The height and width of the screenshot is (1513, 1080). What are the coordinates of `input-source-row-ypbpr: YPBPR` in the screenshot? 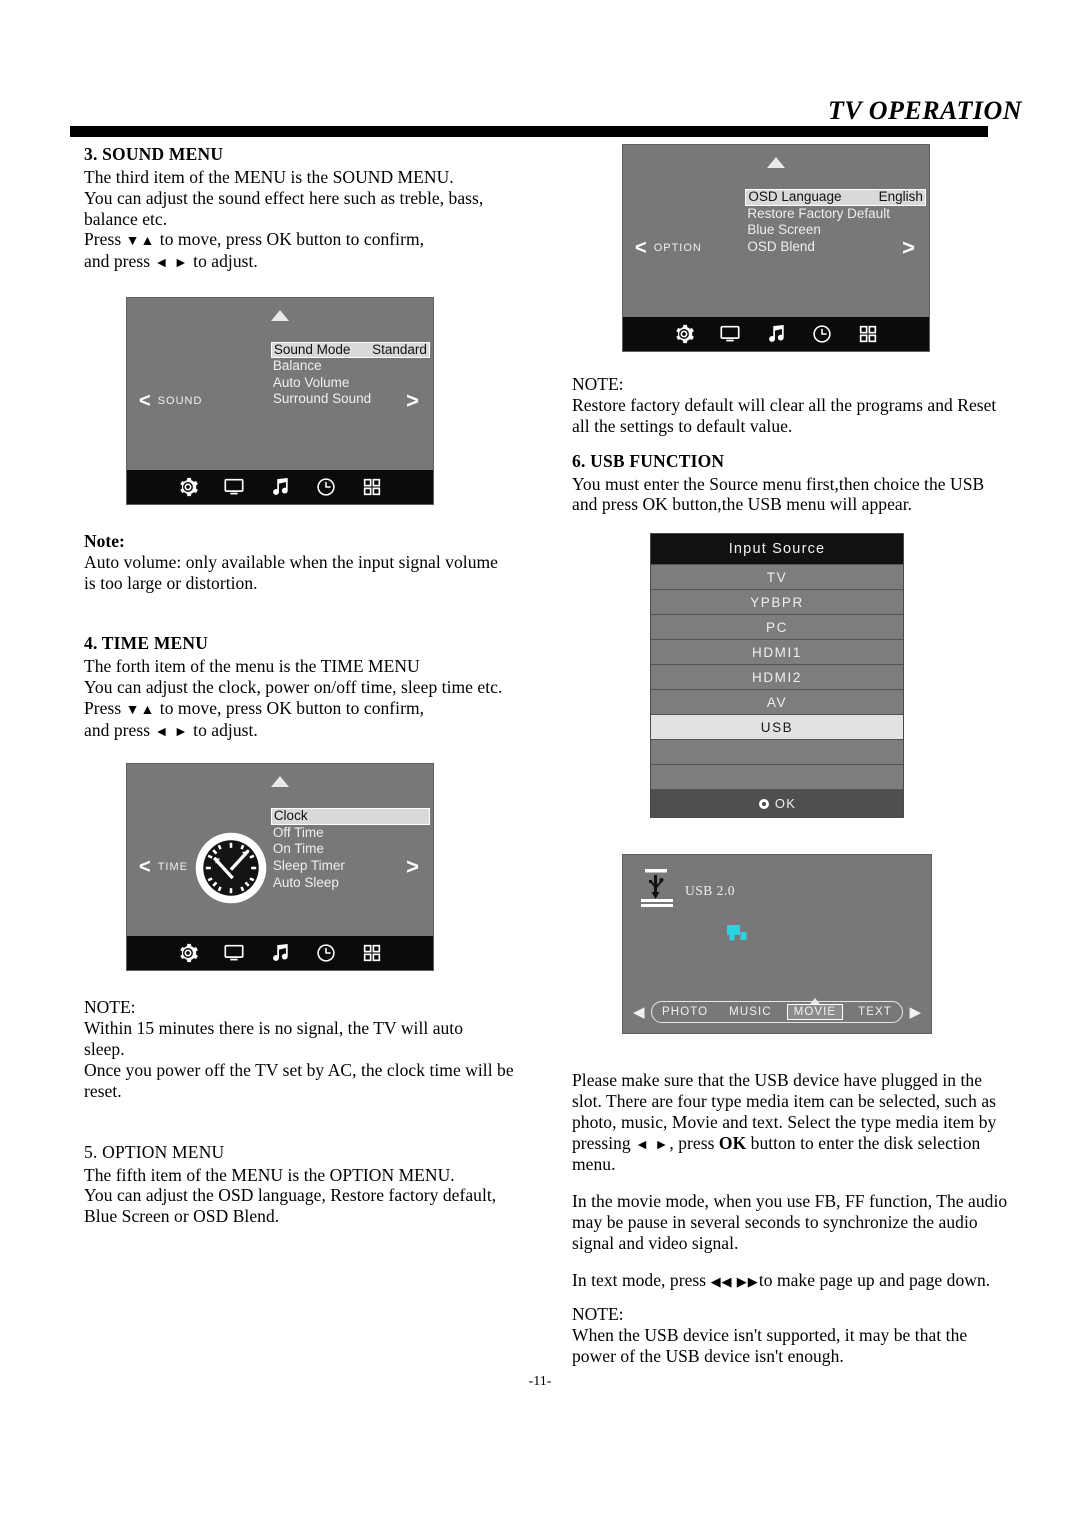 It's located at (777, 602).